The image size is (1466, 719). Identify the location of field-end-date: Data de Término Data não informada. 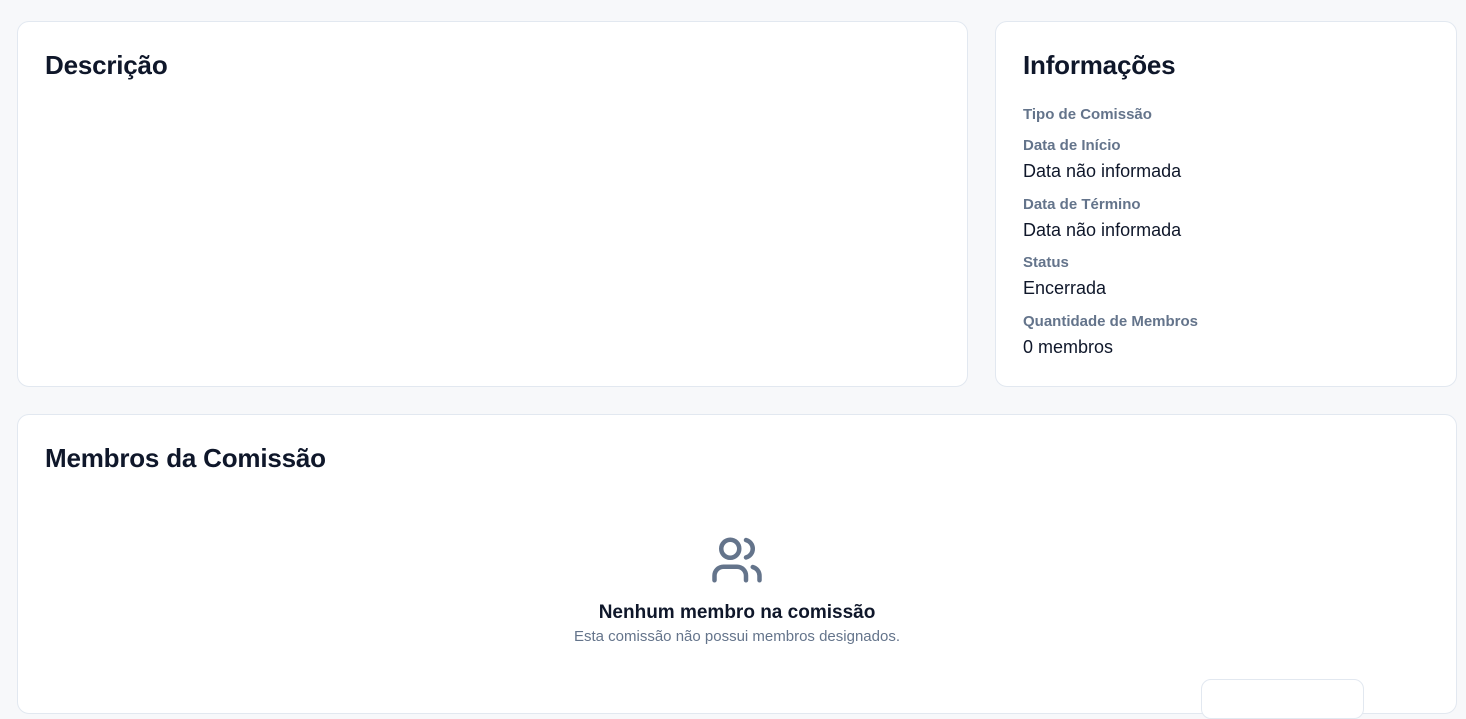
(1102, 218).